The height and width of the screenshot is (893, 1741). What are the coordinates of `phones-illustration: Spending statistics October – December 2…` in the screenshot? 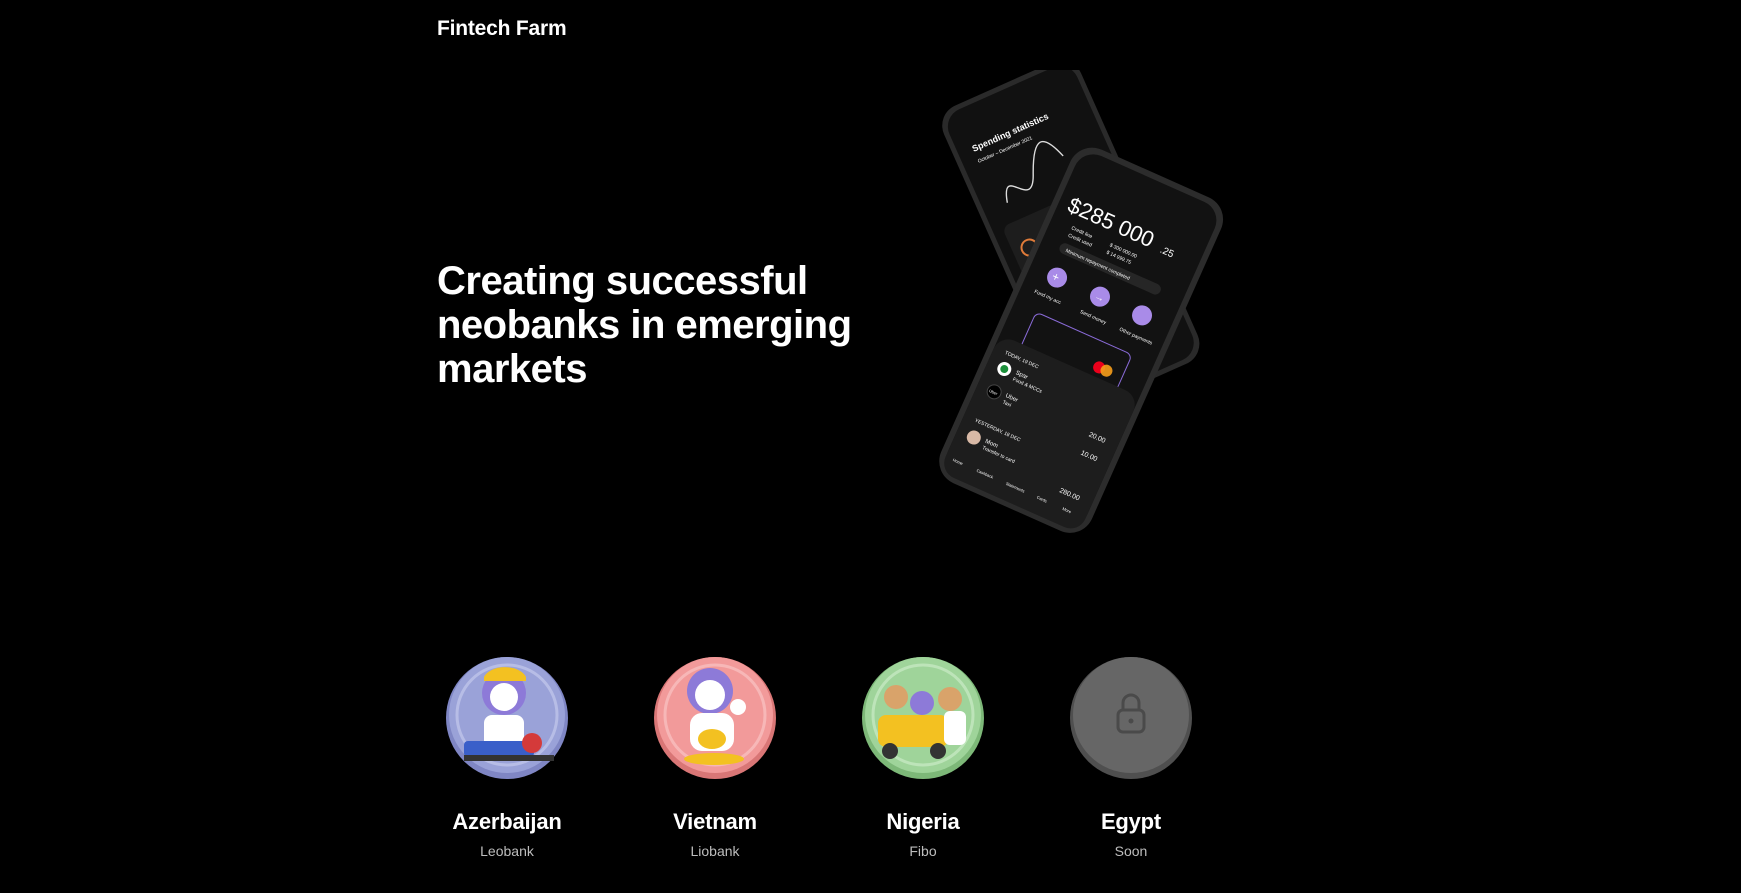 It's located at (1081, 301).